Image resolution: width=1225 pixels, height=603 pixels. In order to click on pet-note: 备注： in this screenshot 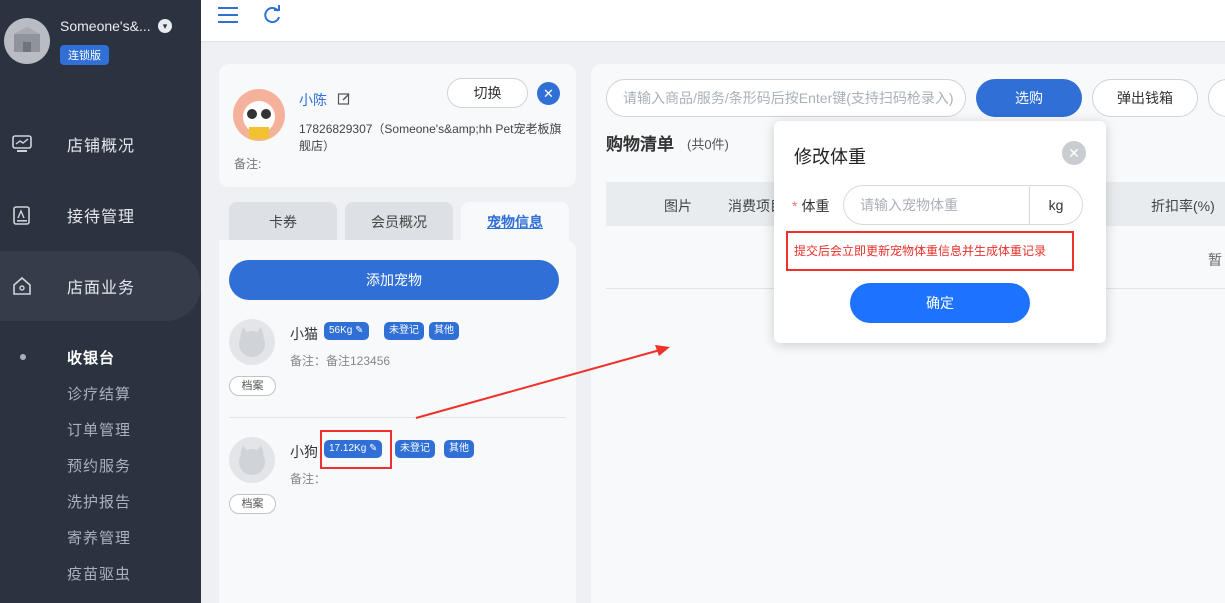, I will do `click(308, 479)`.